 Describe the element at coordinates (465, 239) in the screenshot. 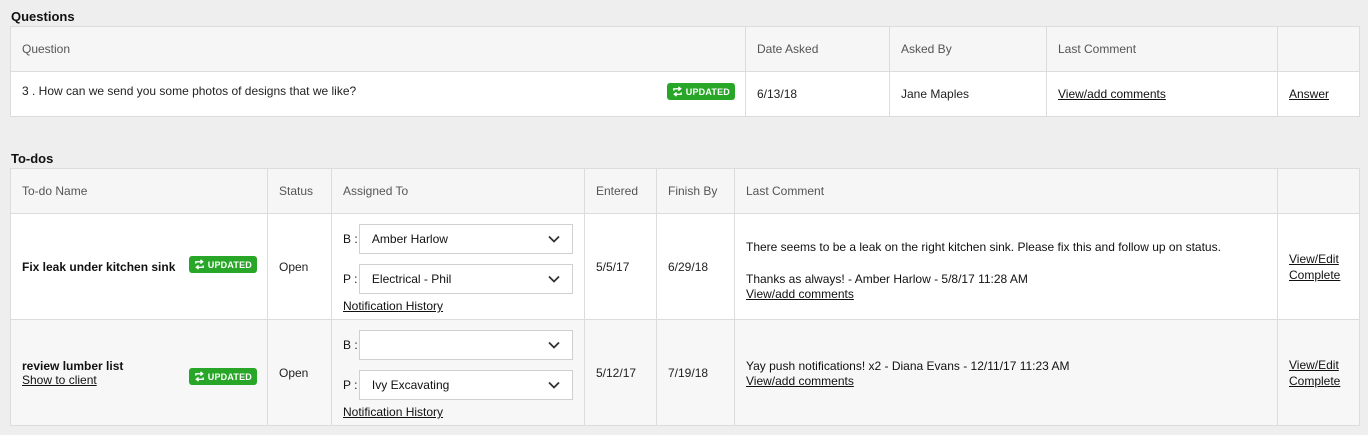

I see `builder-assignee-select: Amber Harlow` at that location.